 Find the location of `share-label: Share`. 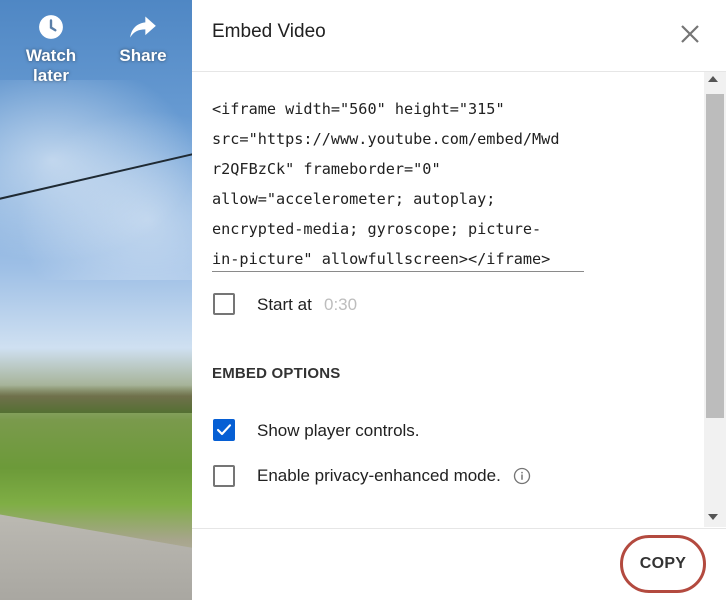

share-label: Share is located at coordinates (143, 55).